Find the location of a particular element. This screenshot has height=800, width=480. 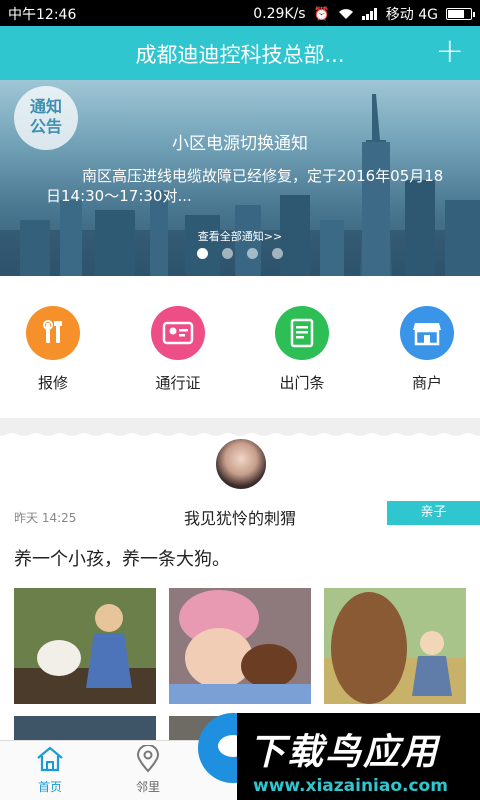

carousel-indicator is located at coordinates (240, 253).